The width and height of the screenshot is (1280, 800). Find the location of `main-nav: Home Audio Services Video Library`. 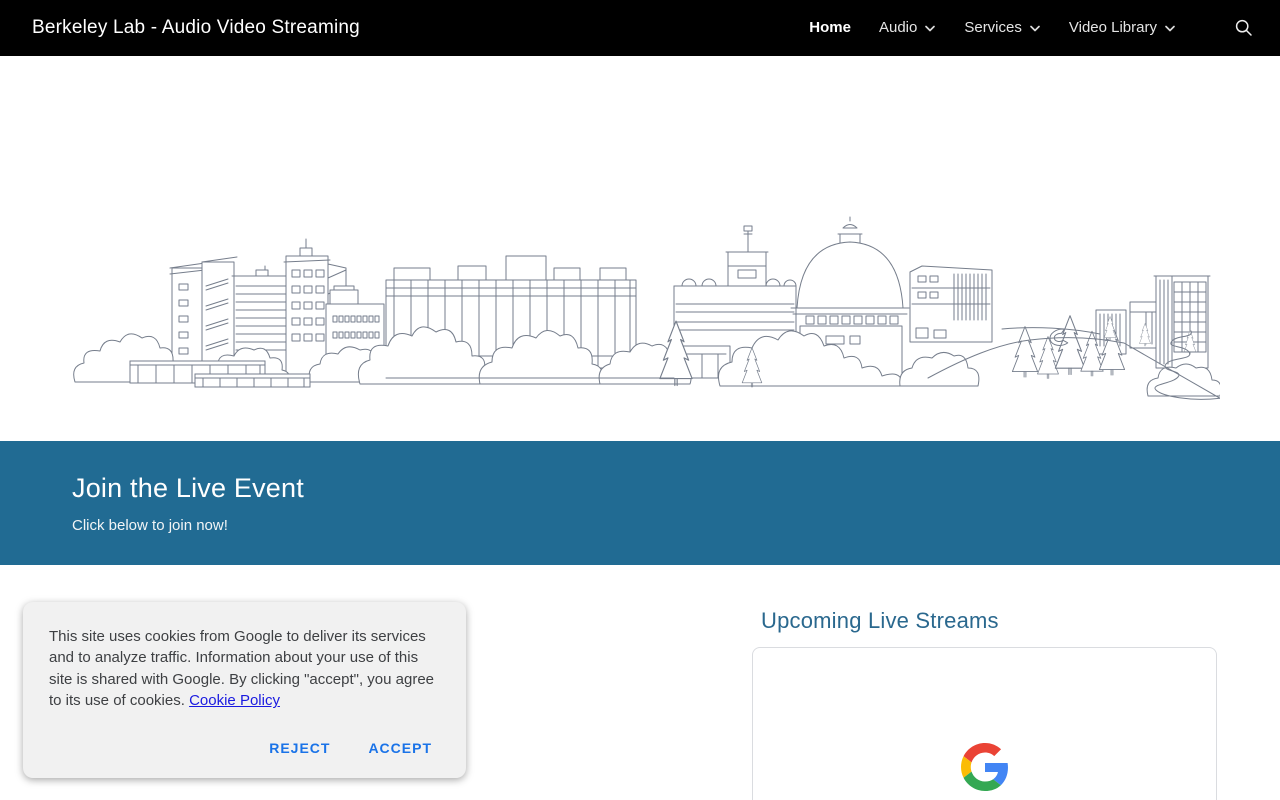

main-nav: Home Audio Services Video Library is located at coordinates (1036, 28).